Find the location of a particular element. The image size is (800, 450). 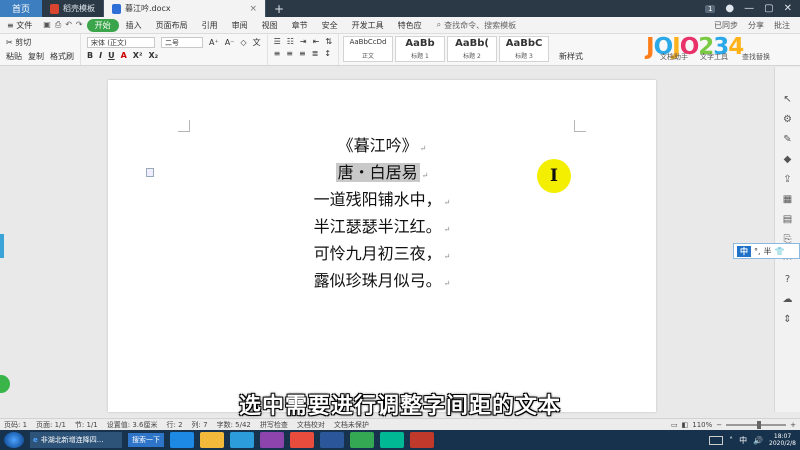

style-heading-1: AaBb 标题 1 is located at coordinates (420, 49).